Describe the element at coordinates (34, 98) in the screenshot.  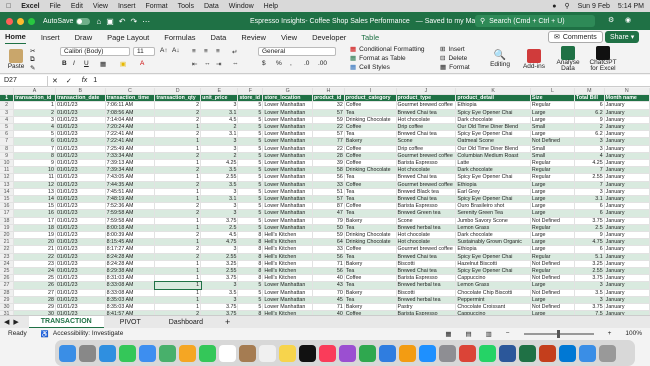
I see `table-header-cell: transaction_id` at that location.